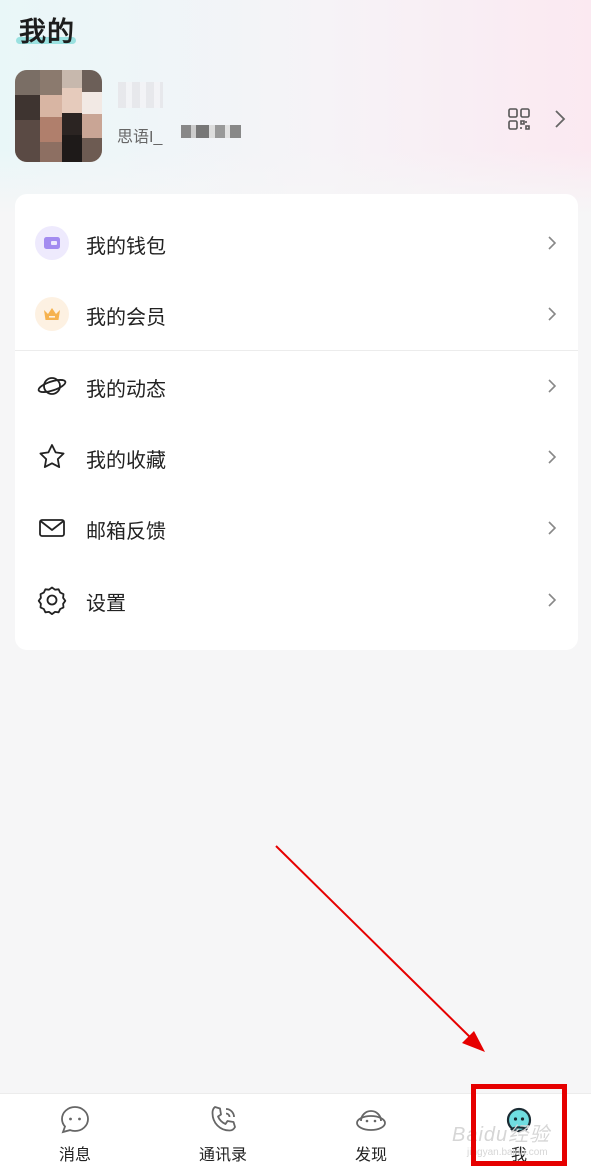 This screenshot has width=591, height=1171. Describe the element at coordinates (52, 600) in the screenshot. I see `gear-icon` at that location.